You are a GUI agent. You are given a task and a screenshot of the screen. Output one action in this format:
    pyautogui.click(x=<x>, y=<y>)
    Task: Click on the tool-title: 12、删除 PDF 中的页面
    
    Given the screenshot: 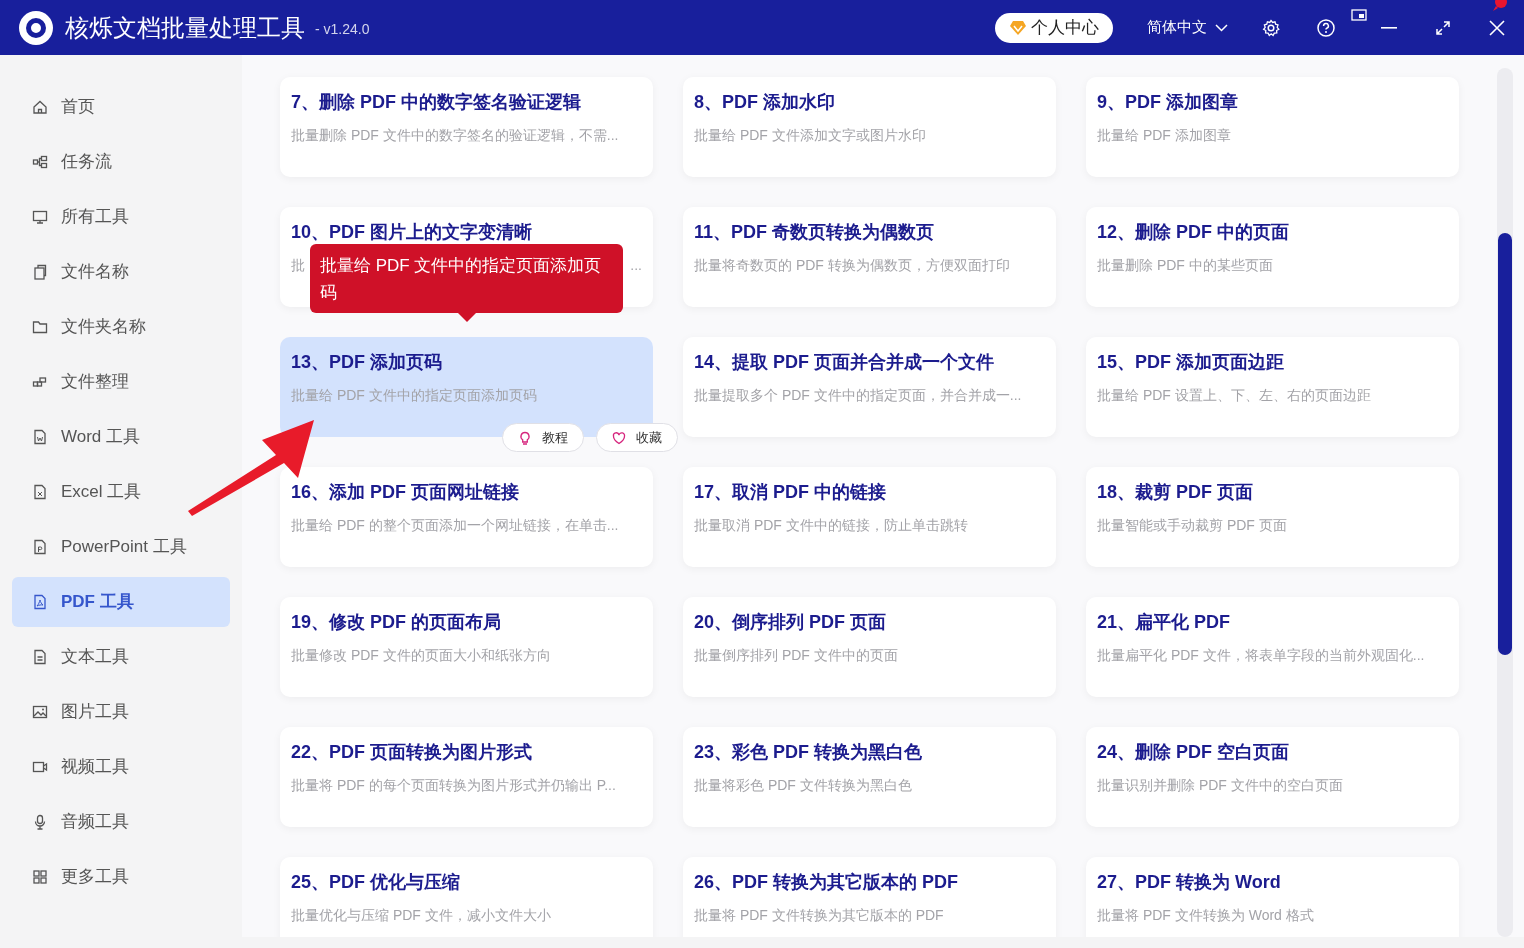 What is the action you would take?
    pyautogui.click(x=1194, y=232)
    